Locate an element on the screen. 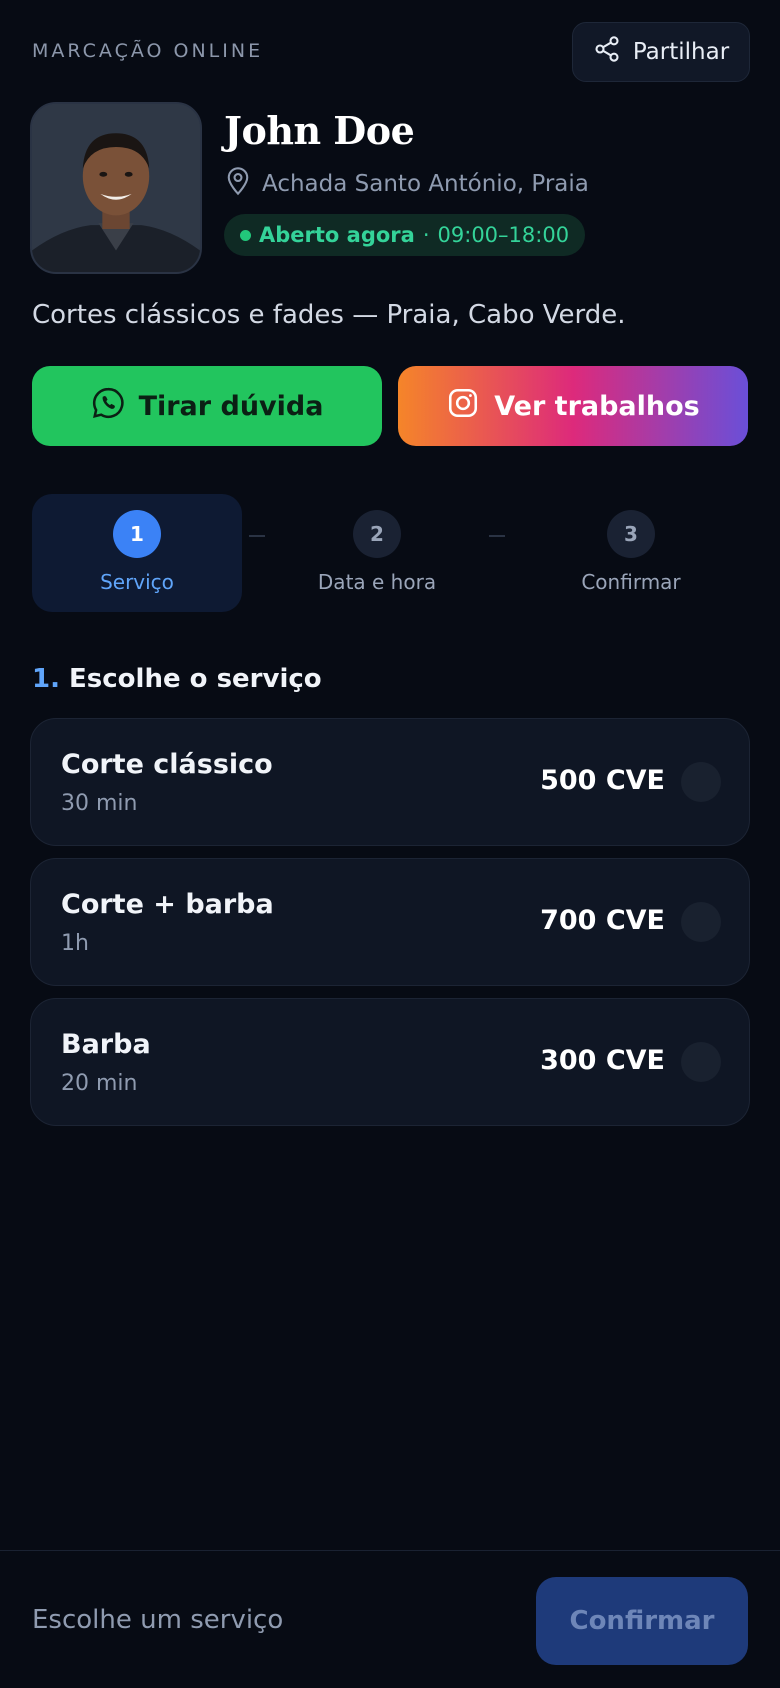 This screenshot has width=780, height=1688. confirm-button: Confirmar is located at coordinates (642, 1621).